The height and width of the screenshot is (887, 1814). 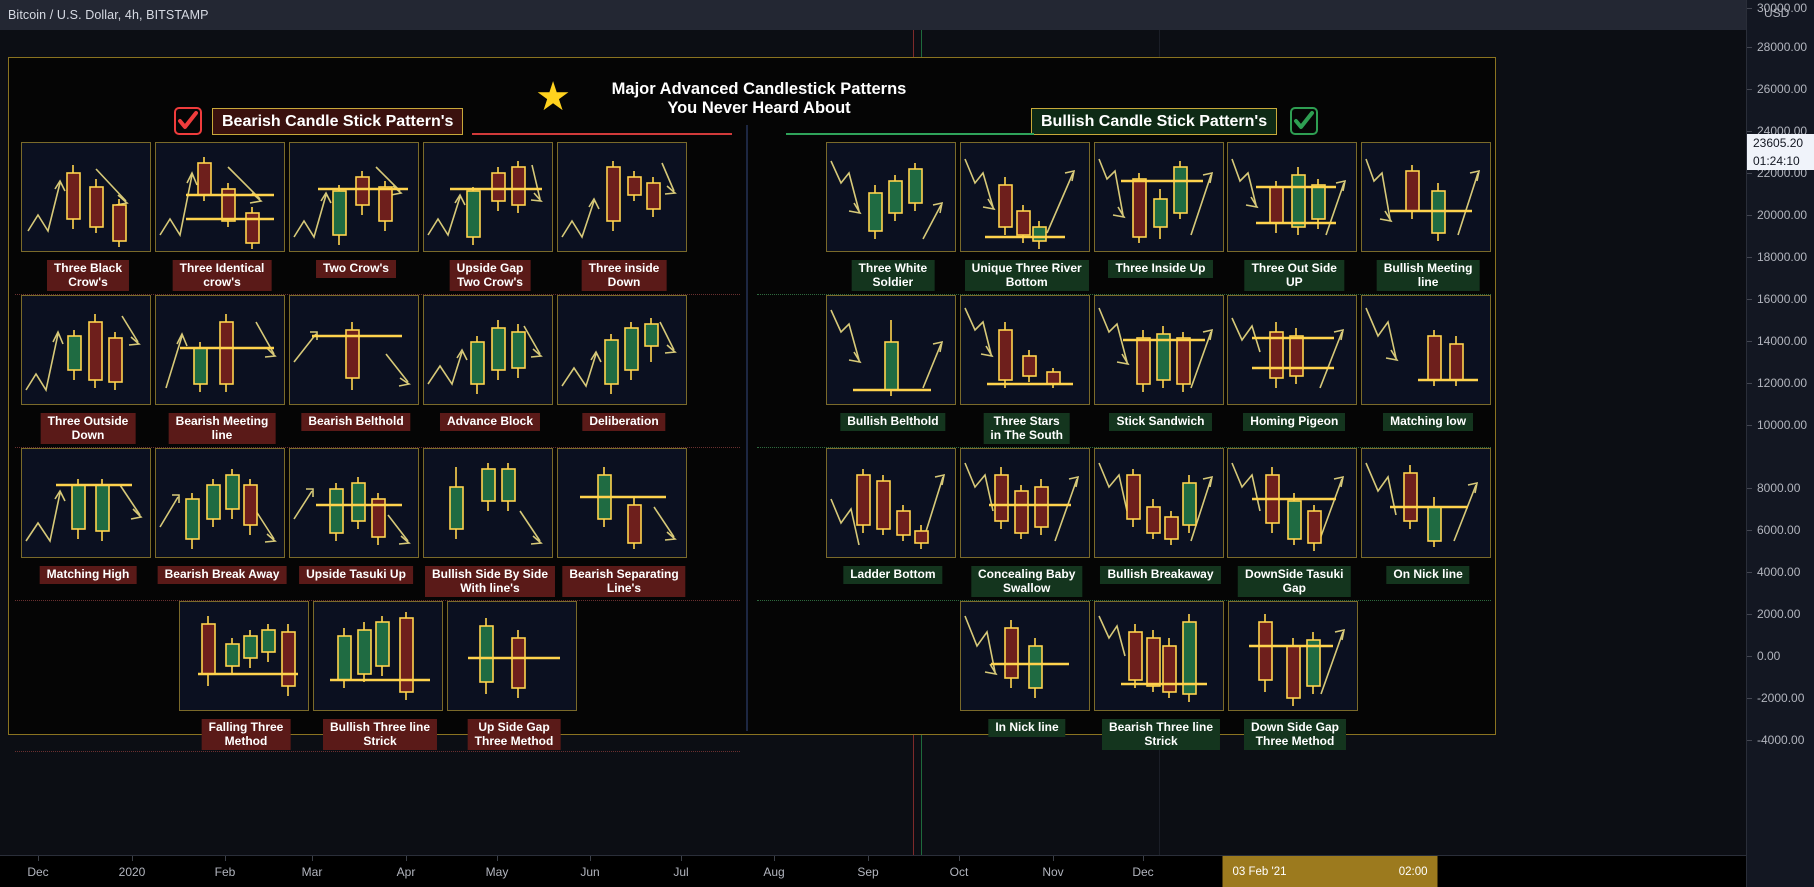 What do you see at coordinates (893, 575) in the screenshot?
I see `pattern-caption: Ladder Bottom` at bounding box center [893, 575].